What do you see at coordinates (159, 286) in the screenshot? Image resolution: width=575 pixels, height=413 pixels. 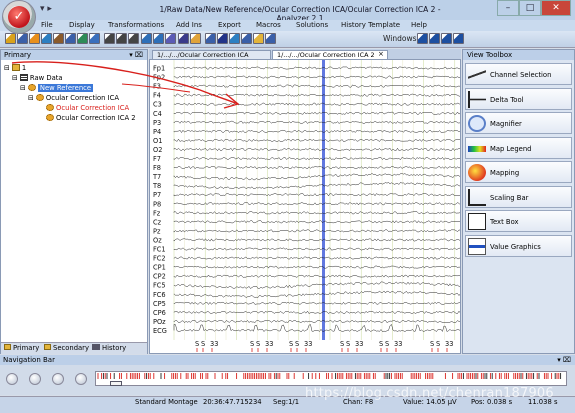 I see `channel-label: FC5` at bounding box center [159, 286].